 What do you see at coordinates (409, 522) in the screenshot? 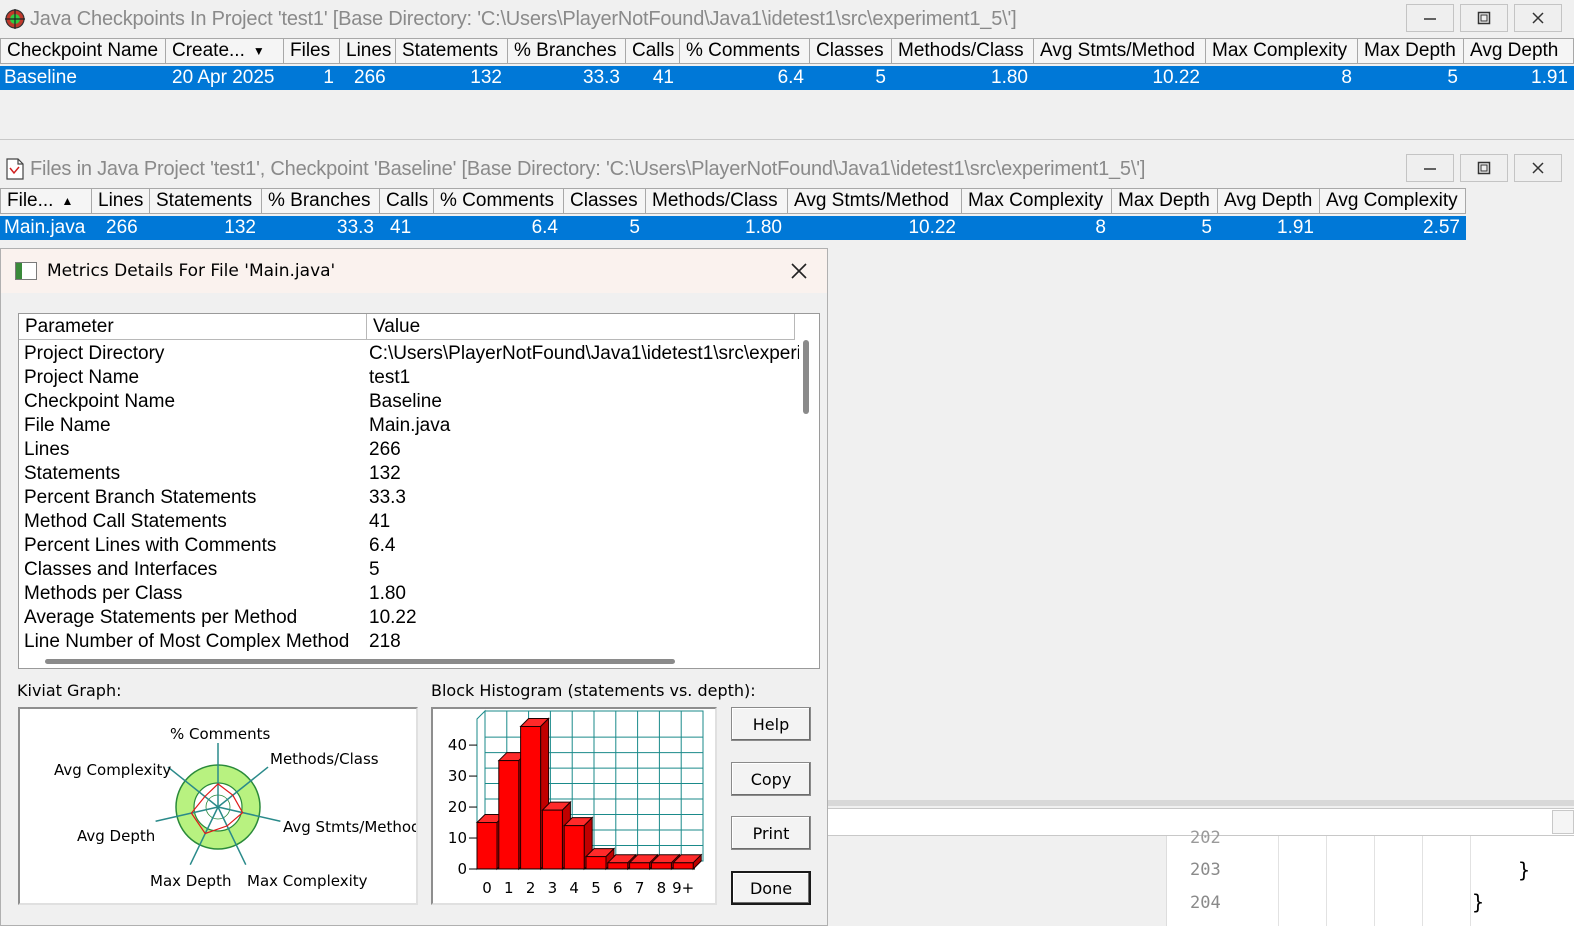
I see `metrics-row: Method Call Statements 41` at bounding box center [409, 522].